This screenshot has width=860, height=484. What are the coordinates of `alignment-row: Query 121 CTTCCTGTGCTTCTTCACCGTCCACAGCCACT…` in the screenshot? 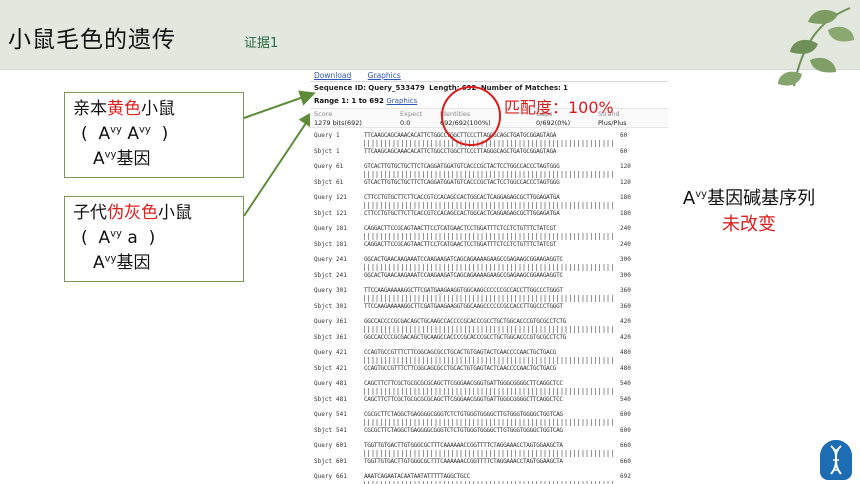 It's located at (472, 197).